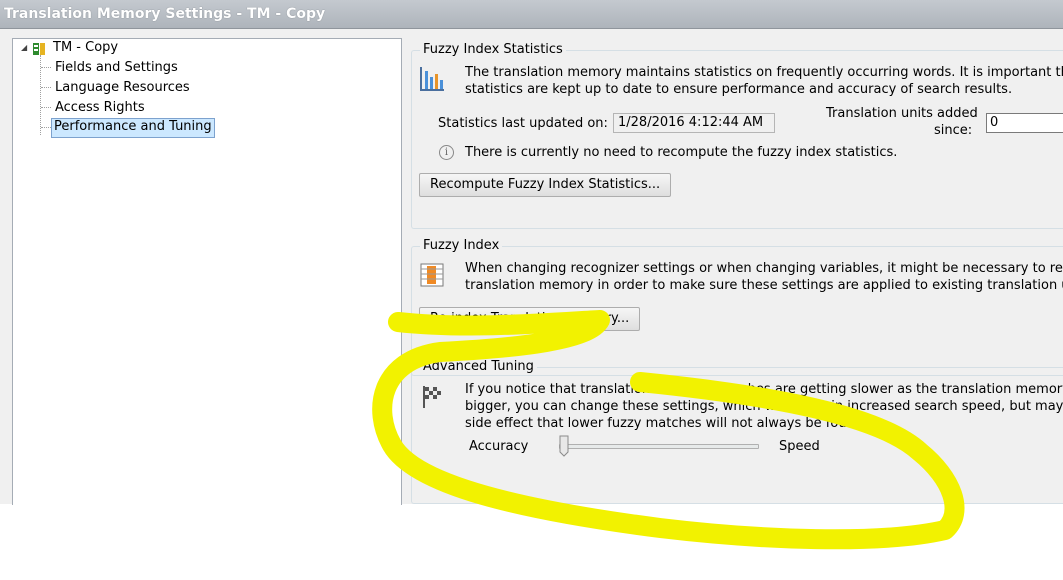 This screenshot has height=580, width=1063. What do you see at coordinates (523, 123) in the screenshot?
I see `statistics-last-updated-label: Statistics last updated on:` at bounding box center [523, 123].